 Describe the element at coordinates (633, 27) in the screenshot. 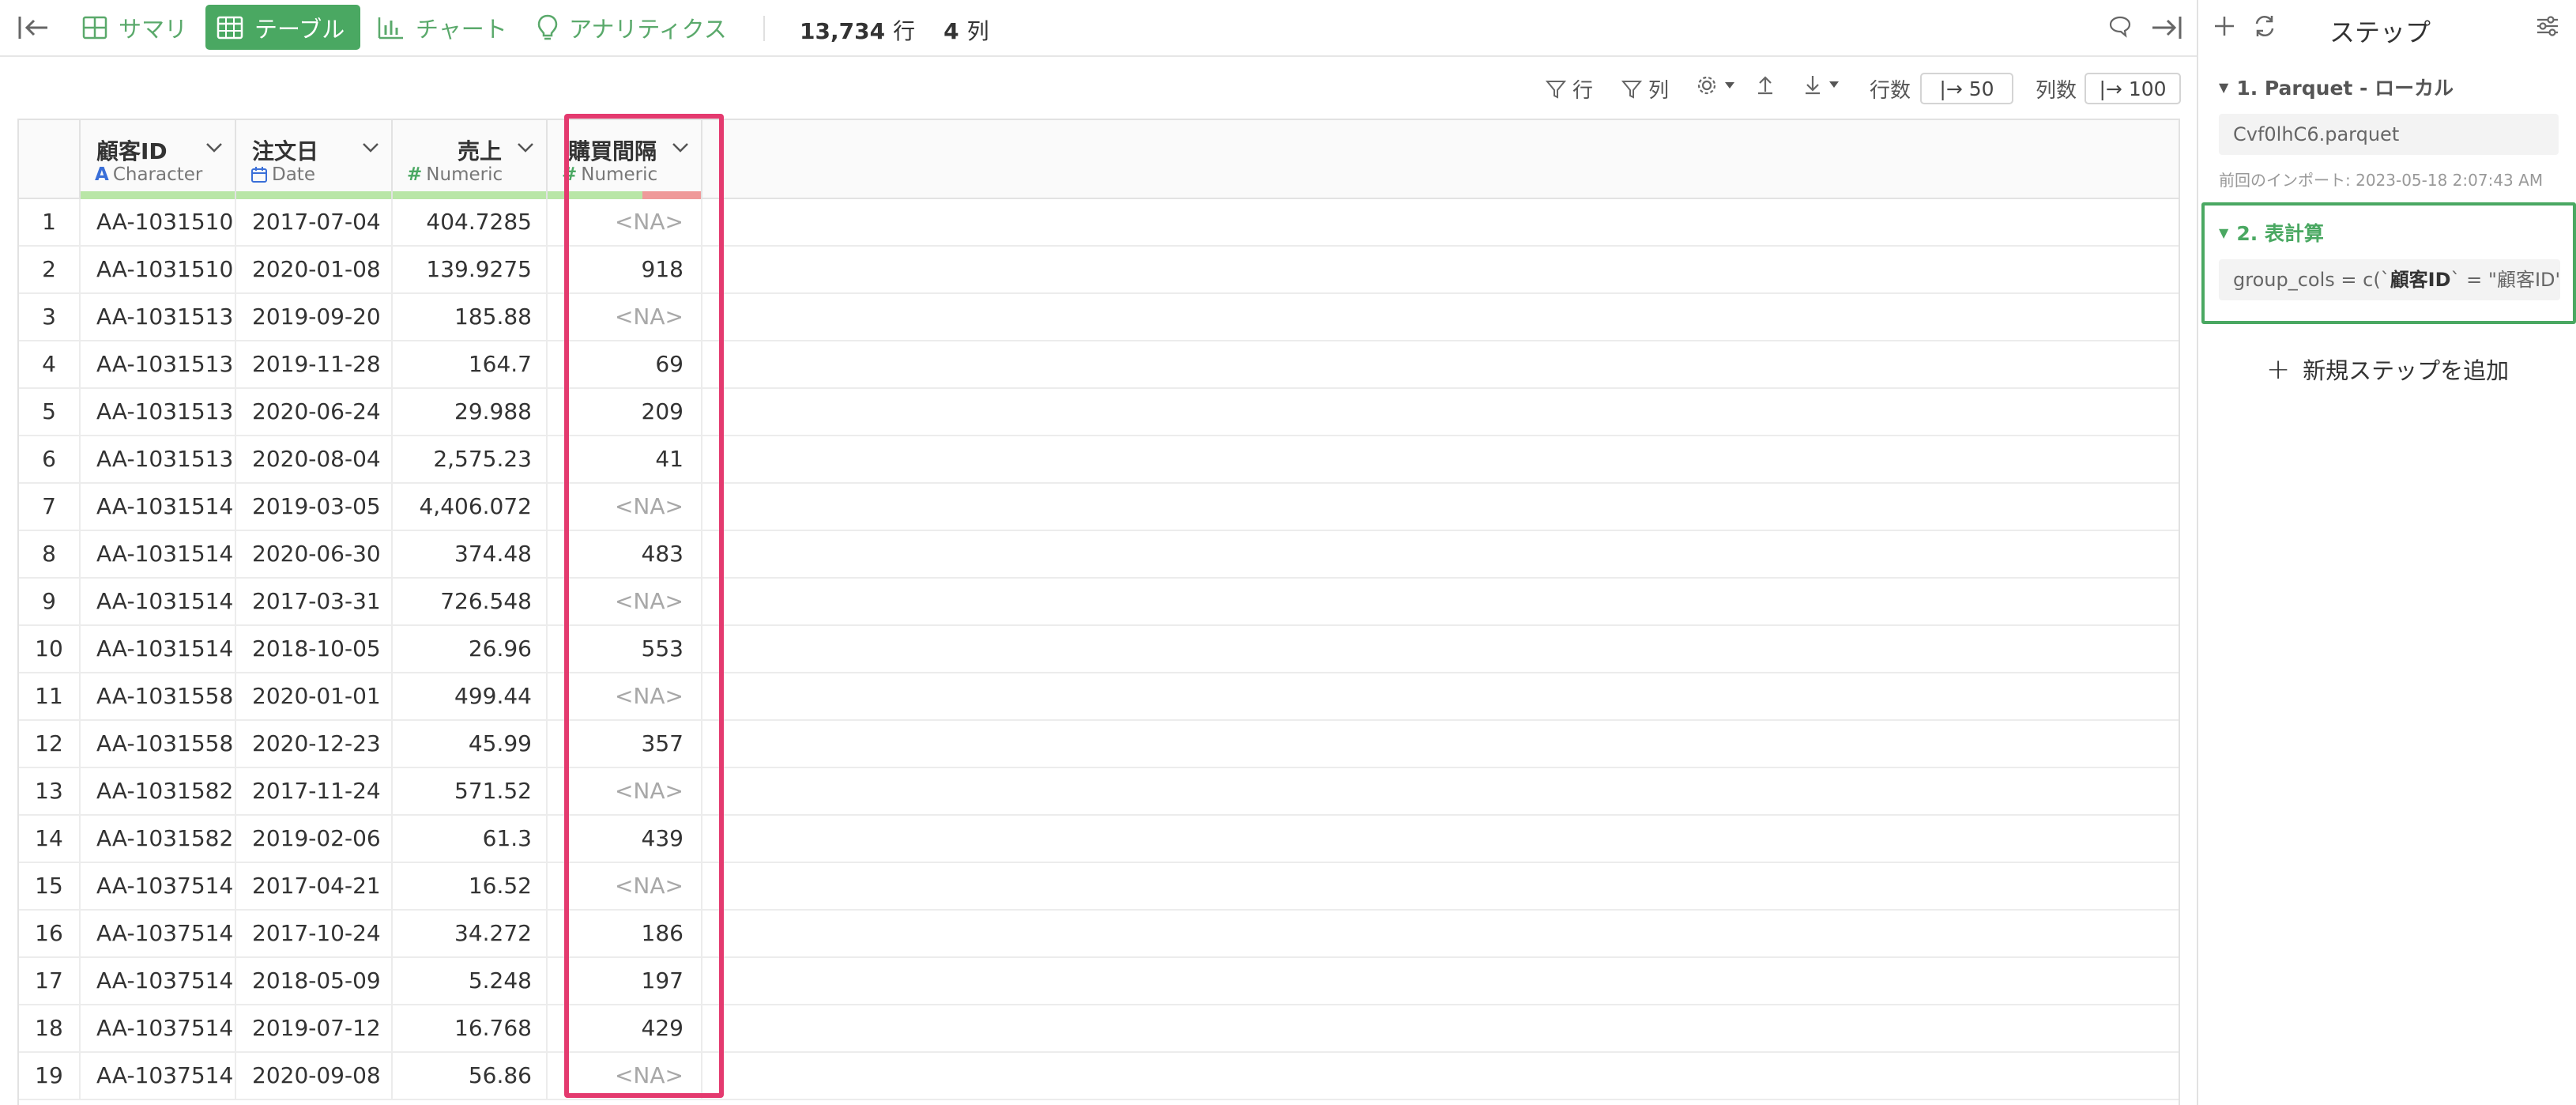

I see `tab-analytics: アナリティクス` at that location.